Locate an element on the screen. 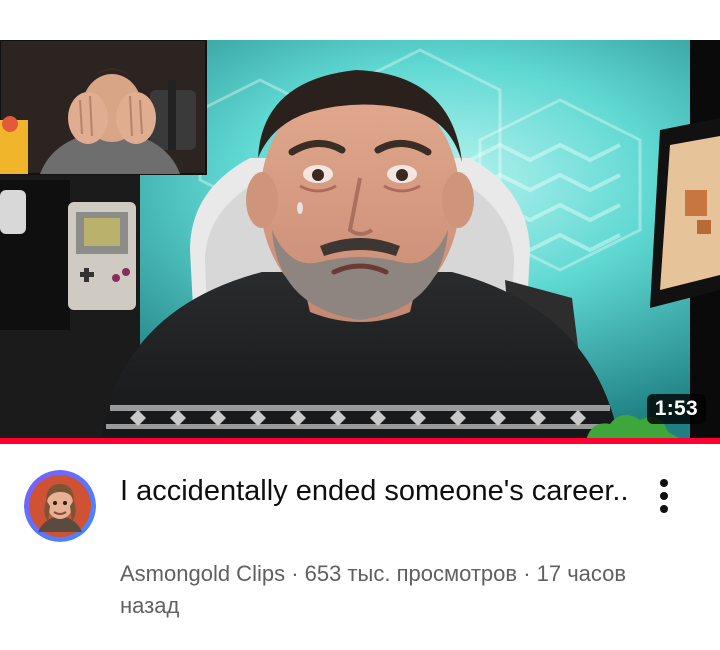 This screenshot has width=720, height=650. top-spacer is located at coordinates (360, 20).